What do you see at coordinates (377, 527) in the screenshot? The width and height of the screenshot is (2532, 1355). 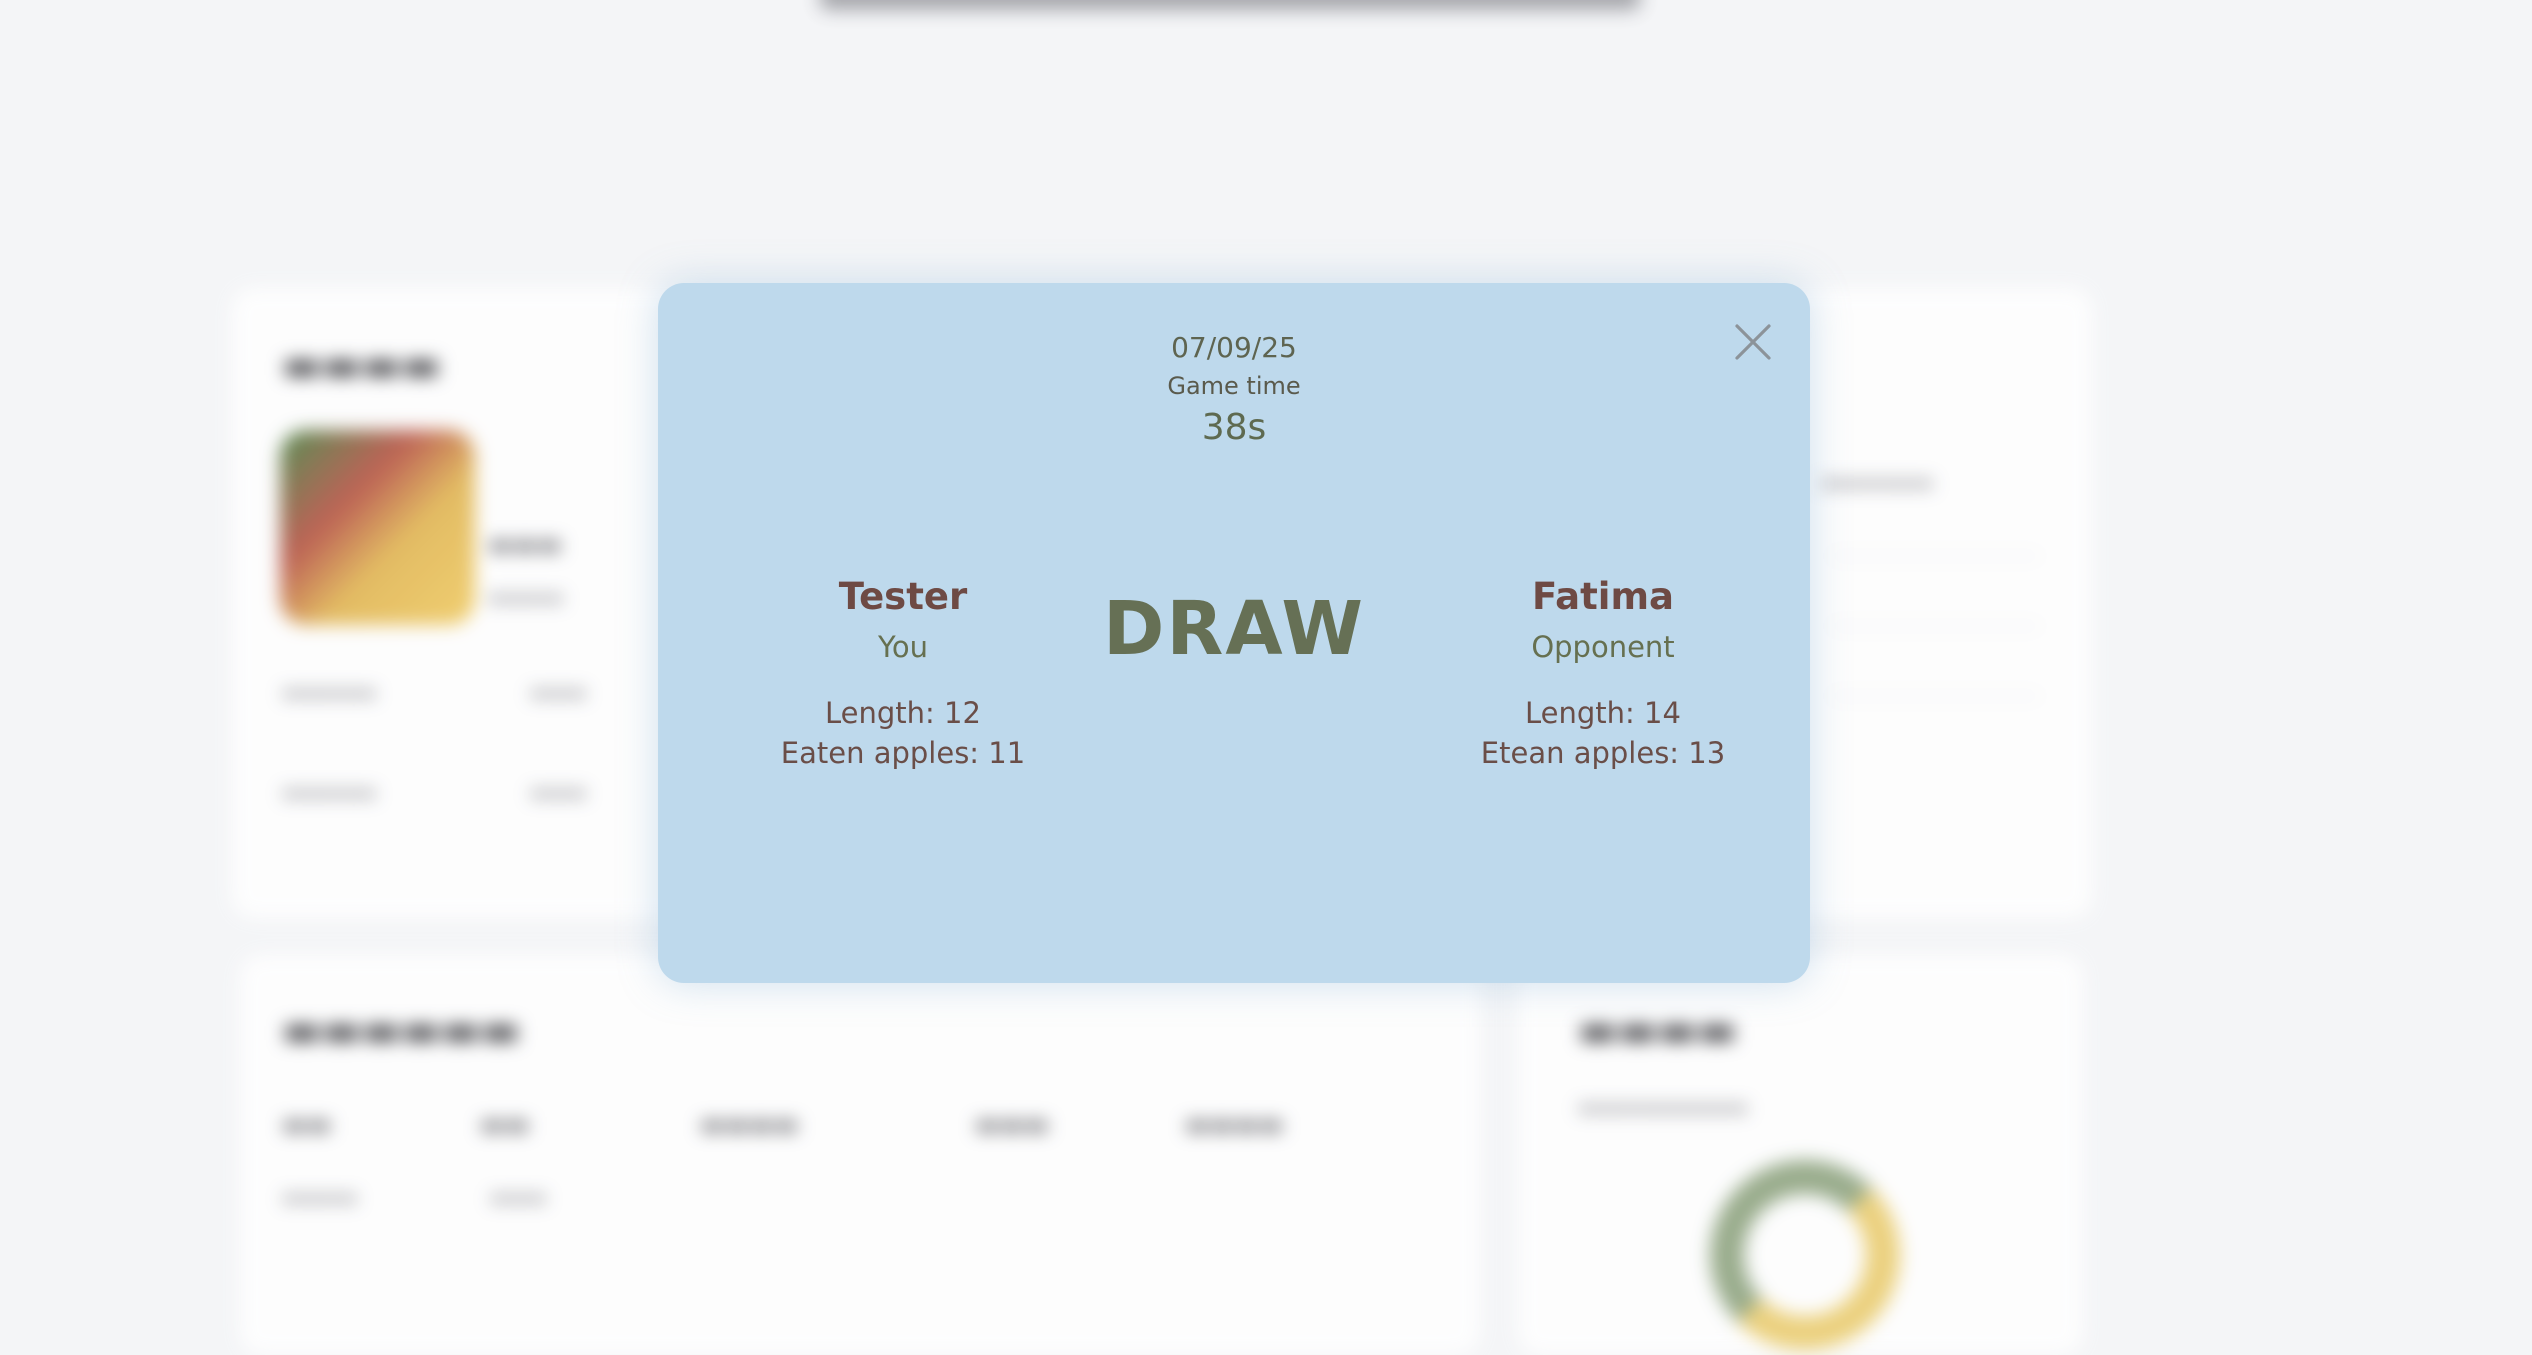 I see `background-avatar` at bounding box center [377, 527].